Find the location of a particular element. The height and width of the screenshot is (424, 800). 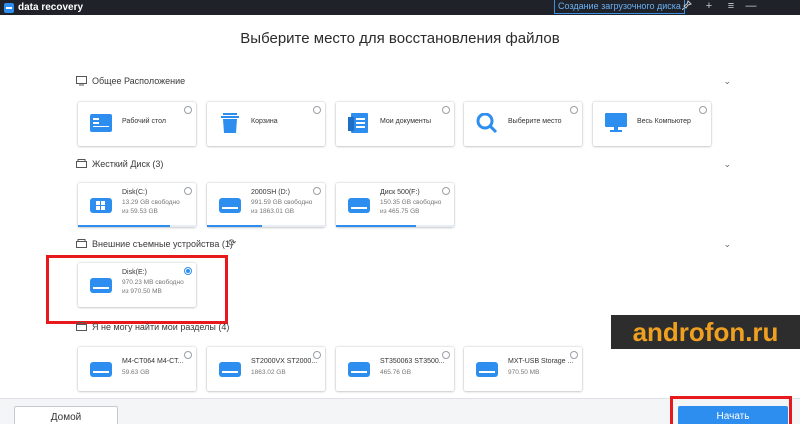

partition-size: 1863.02 GB is located at coordinates (268, 372).